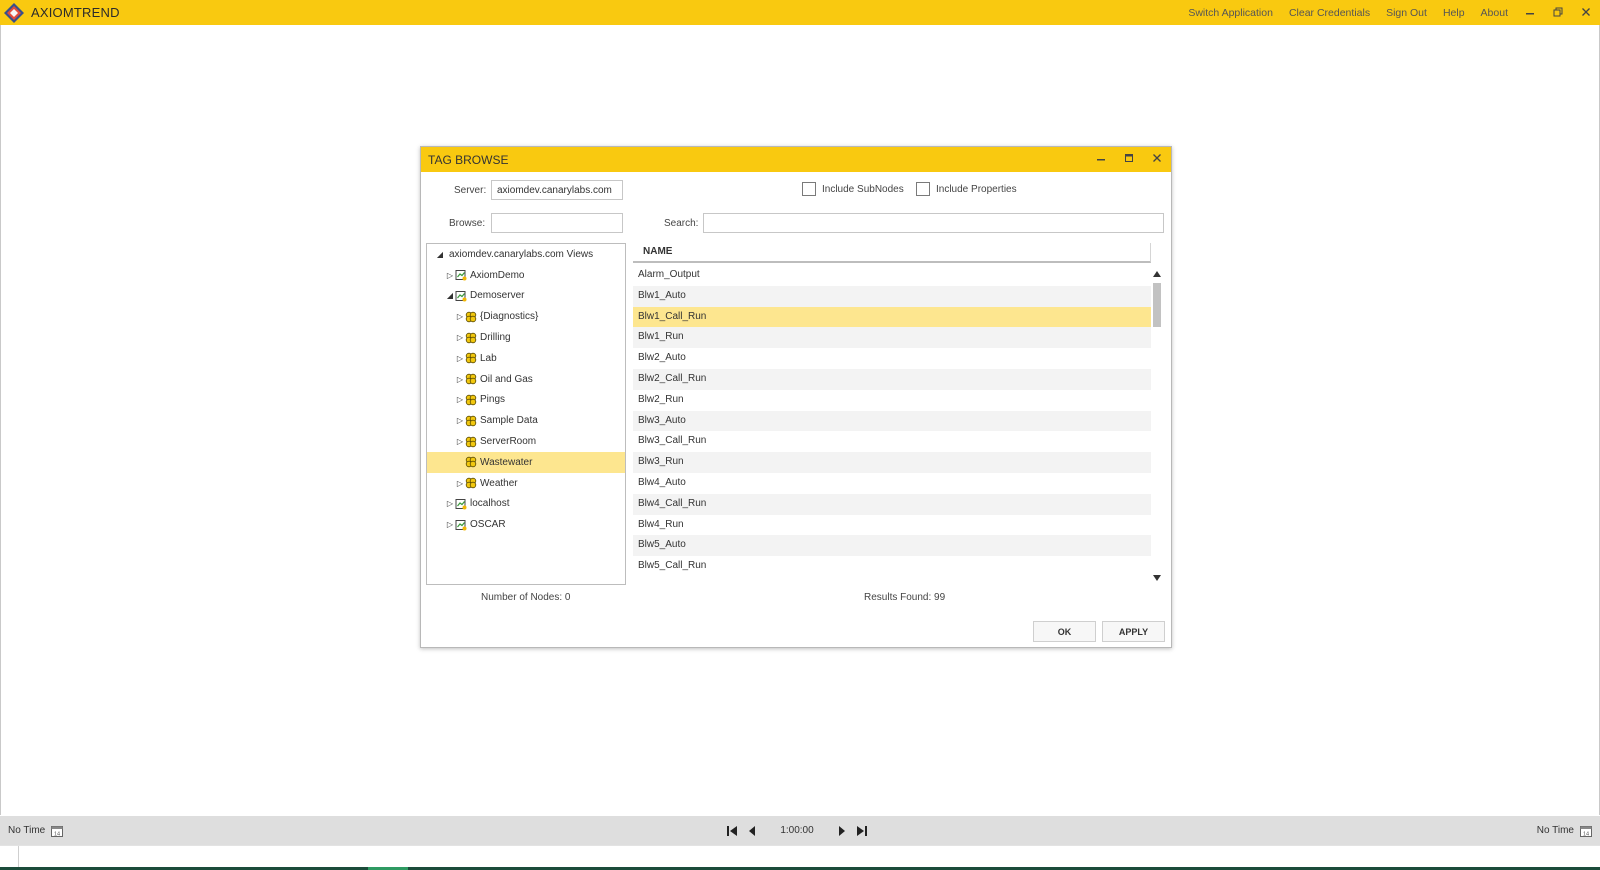  Describe the element at coordinates (557, 223) in the screenshot. I see `browse-input` at that location.